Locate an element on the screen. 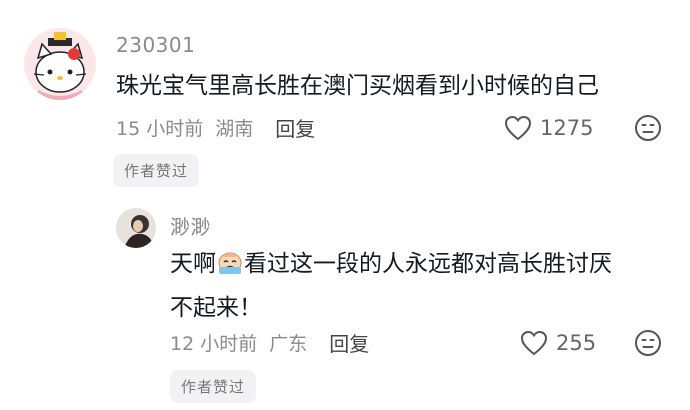  comment-location: 湖南 is located at coordinates (234, 128).